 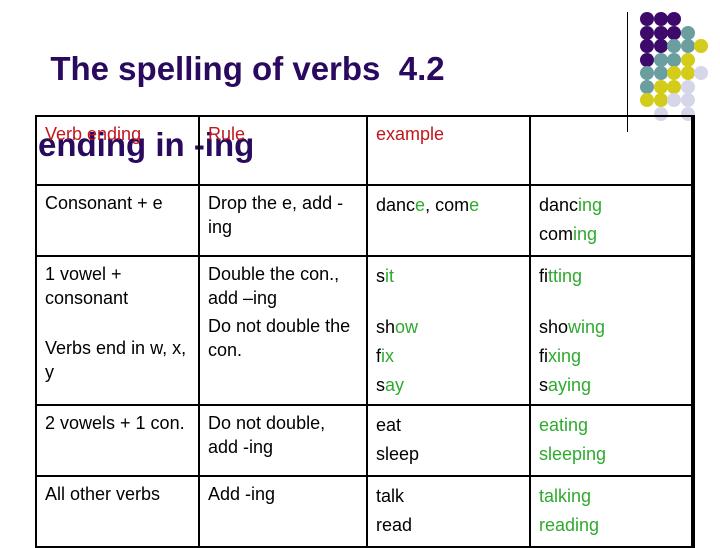 I want to click on cell-results: eating sleeping, so click(x=612, y=440).